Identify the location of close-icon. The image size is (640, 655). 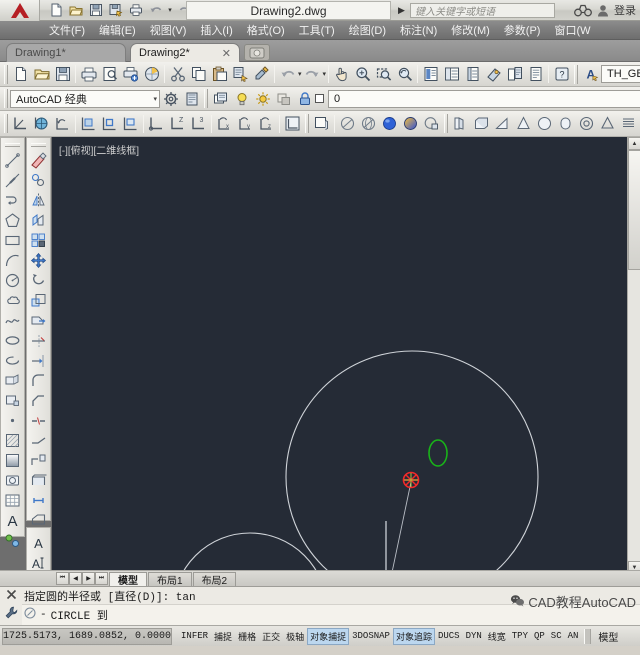
(11, 596).